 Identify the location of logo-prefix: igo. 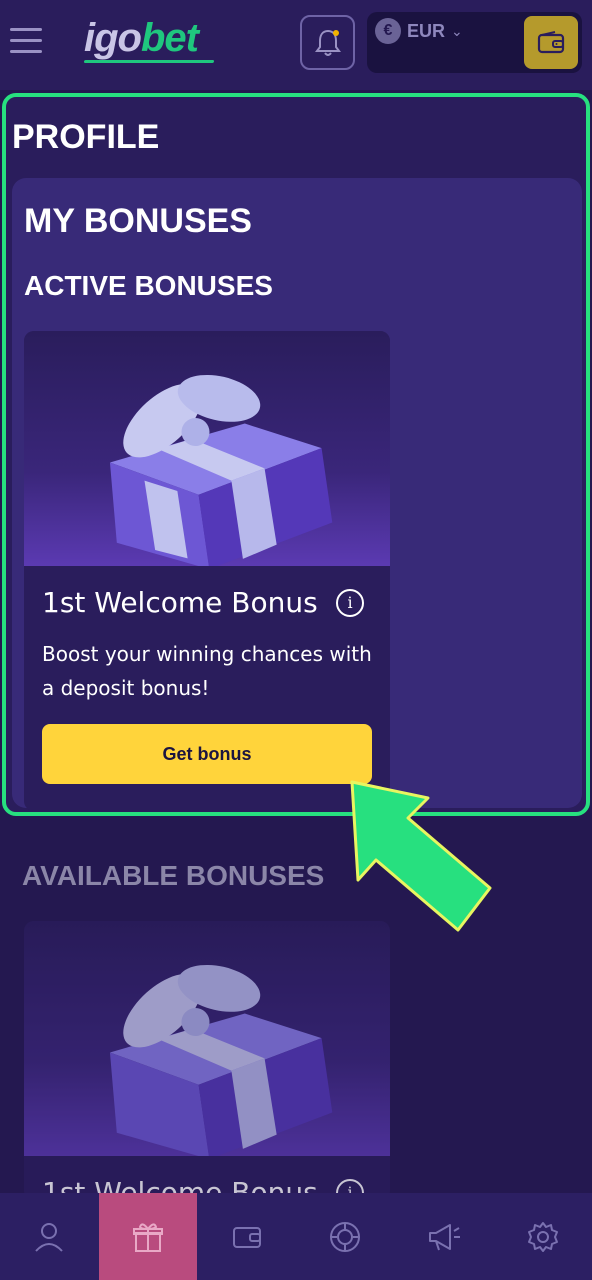
(113, 38).